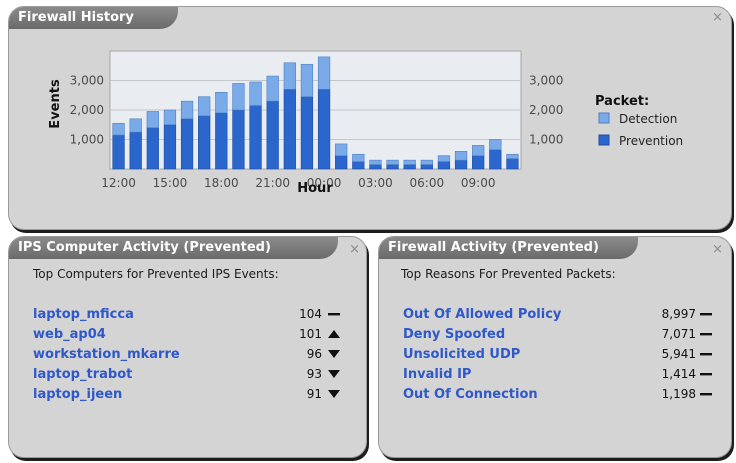 Image resolution: width=736 pixels, height=463 pixels. Describe the element at coordinates (156, 274) in the screenshot. I see `ips-activity-subtitle: Top Computers for Prevented IPS Events:` at that location.